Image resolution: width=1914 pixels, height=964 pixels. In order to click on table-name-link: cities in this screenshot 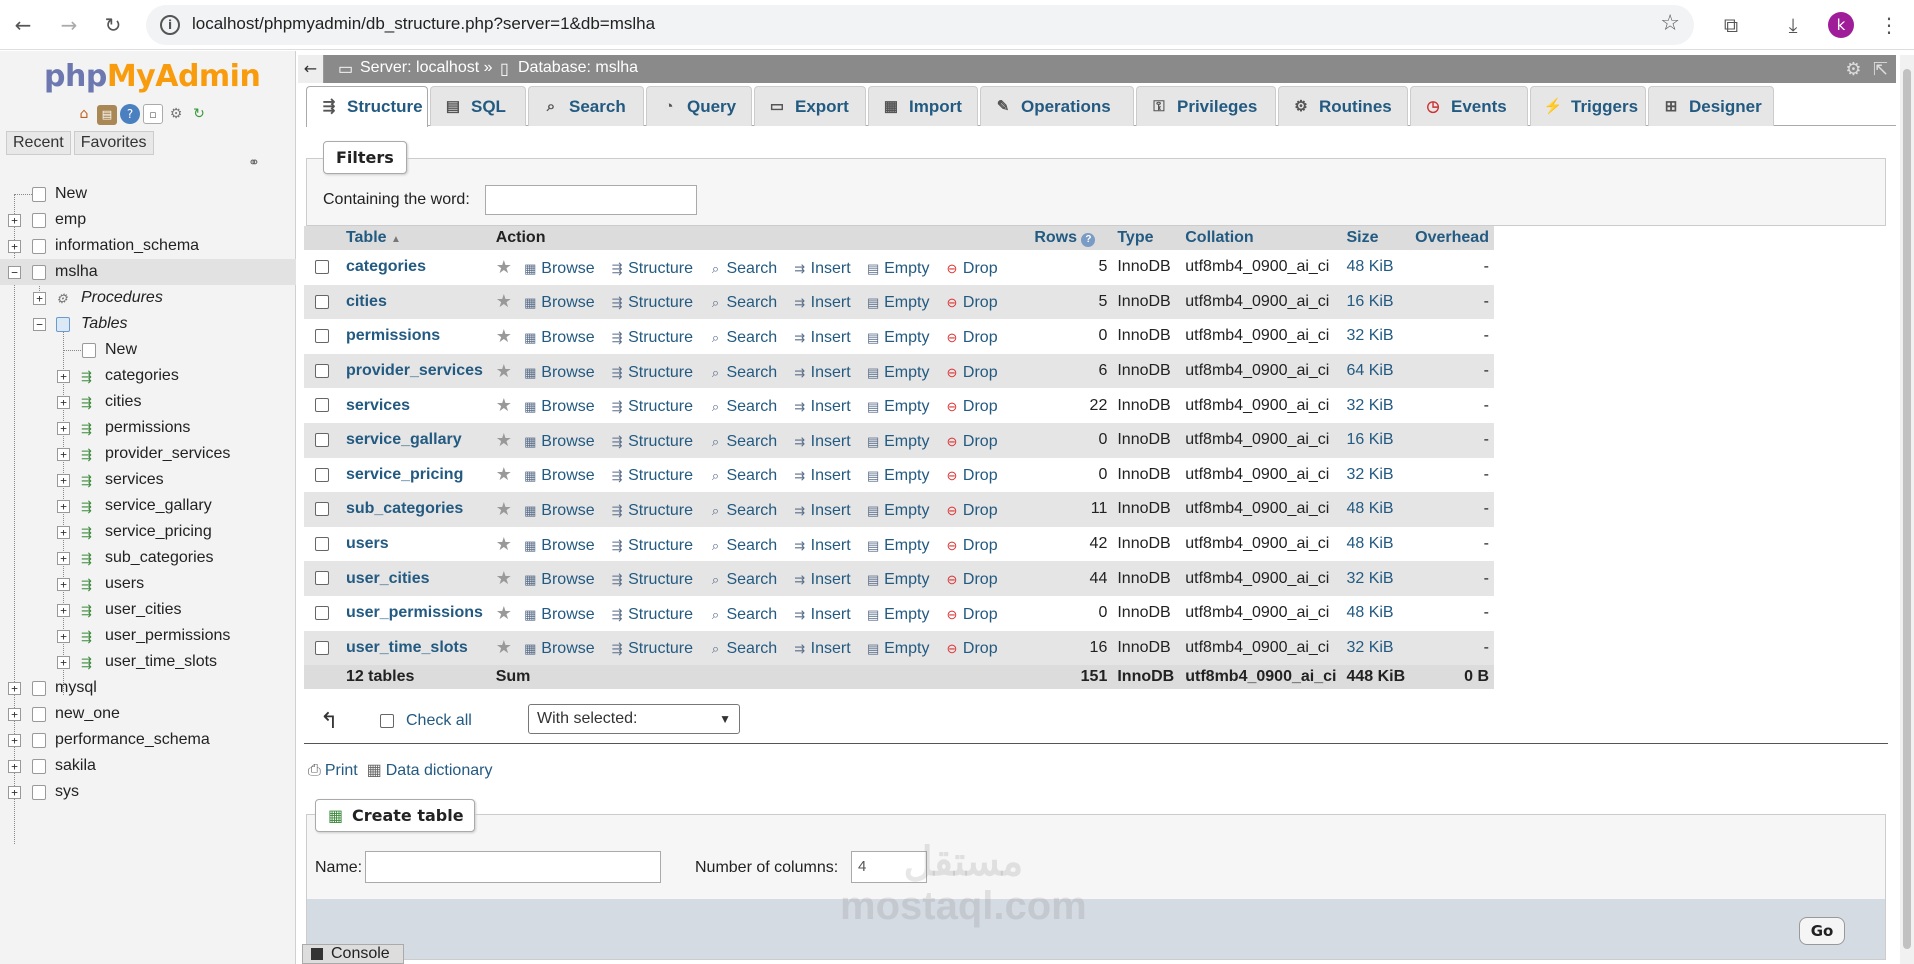, I will do `click(366, 301)`.